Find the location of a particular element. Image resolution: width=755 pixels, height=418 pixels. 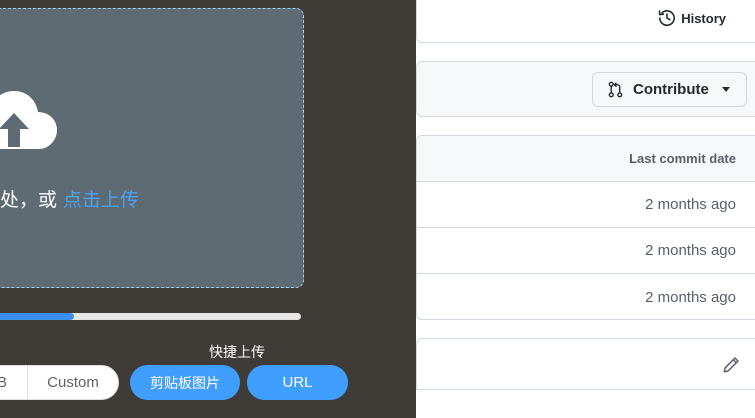

format-option-custom: Custom is located at coordinates (73, 382).